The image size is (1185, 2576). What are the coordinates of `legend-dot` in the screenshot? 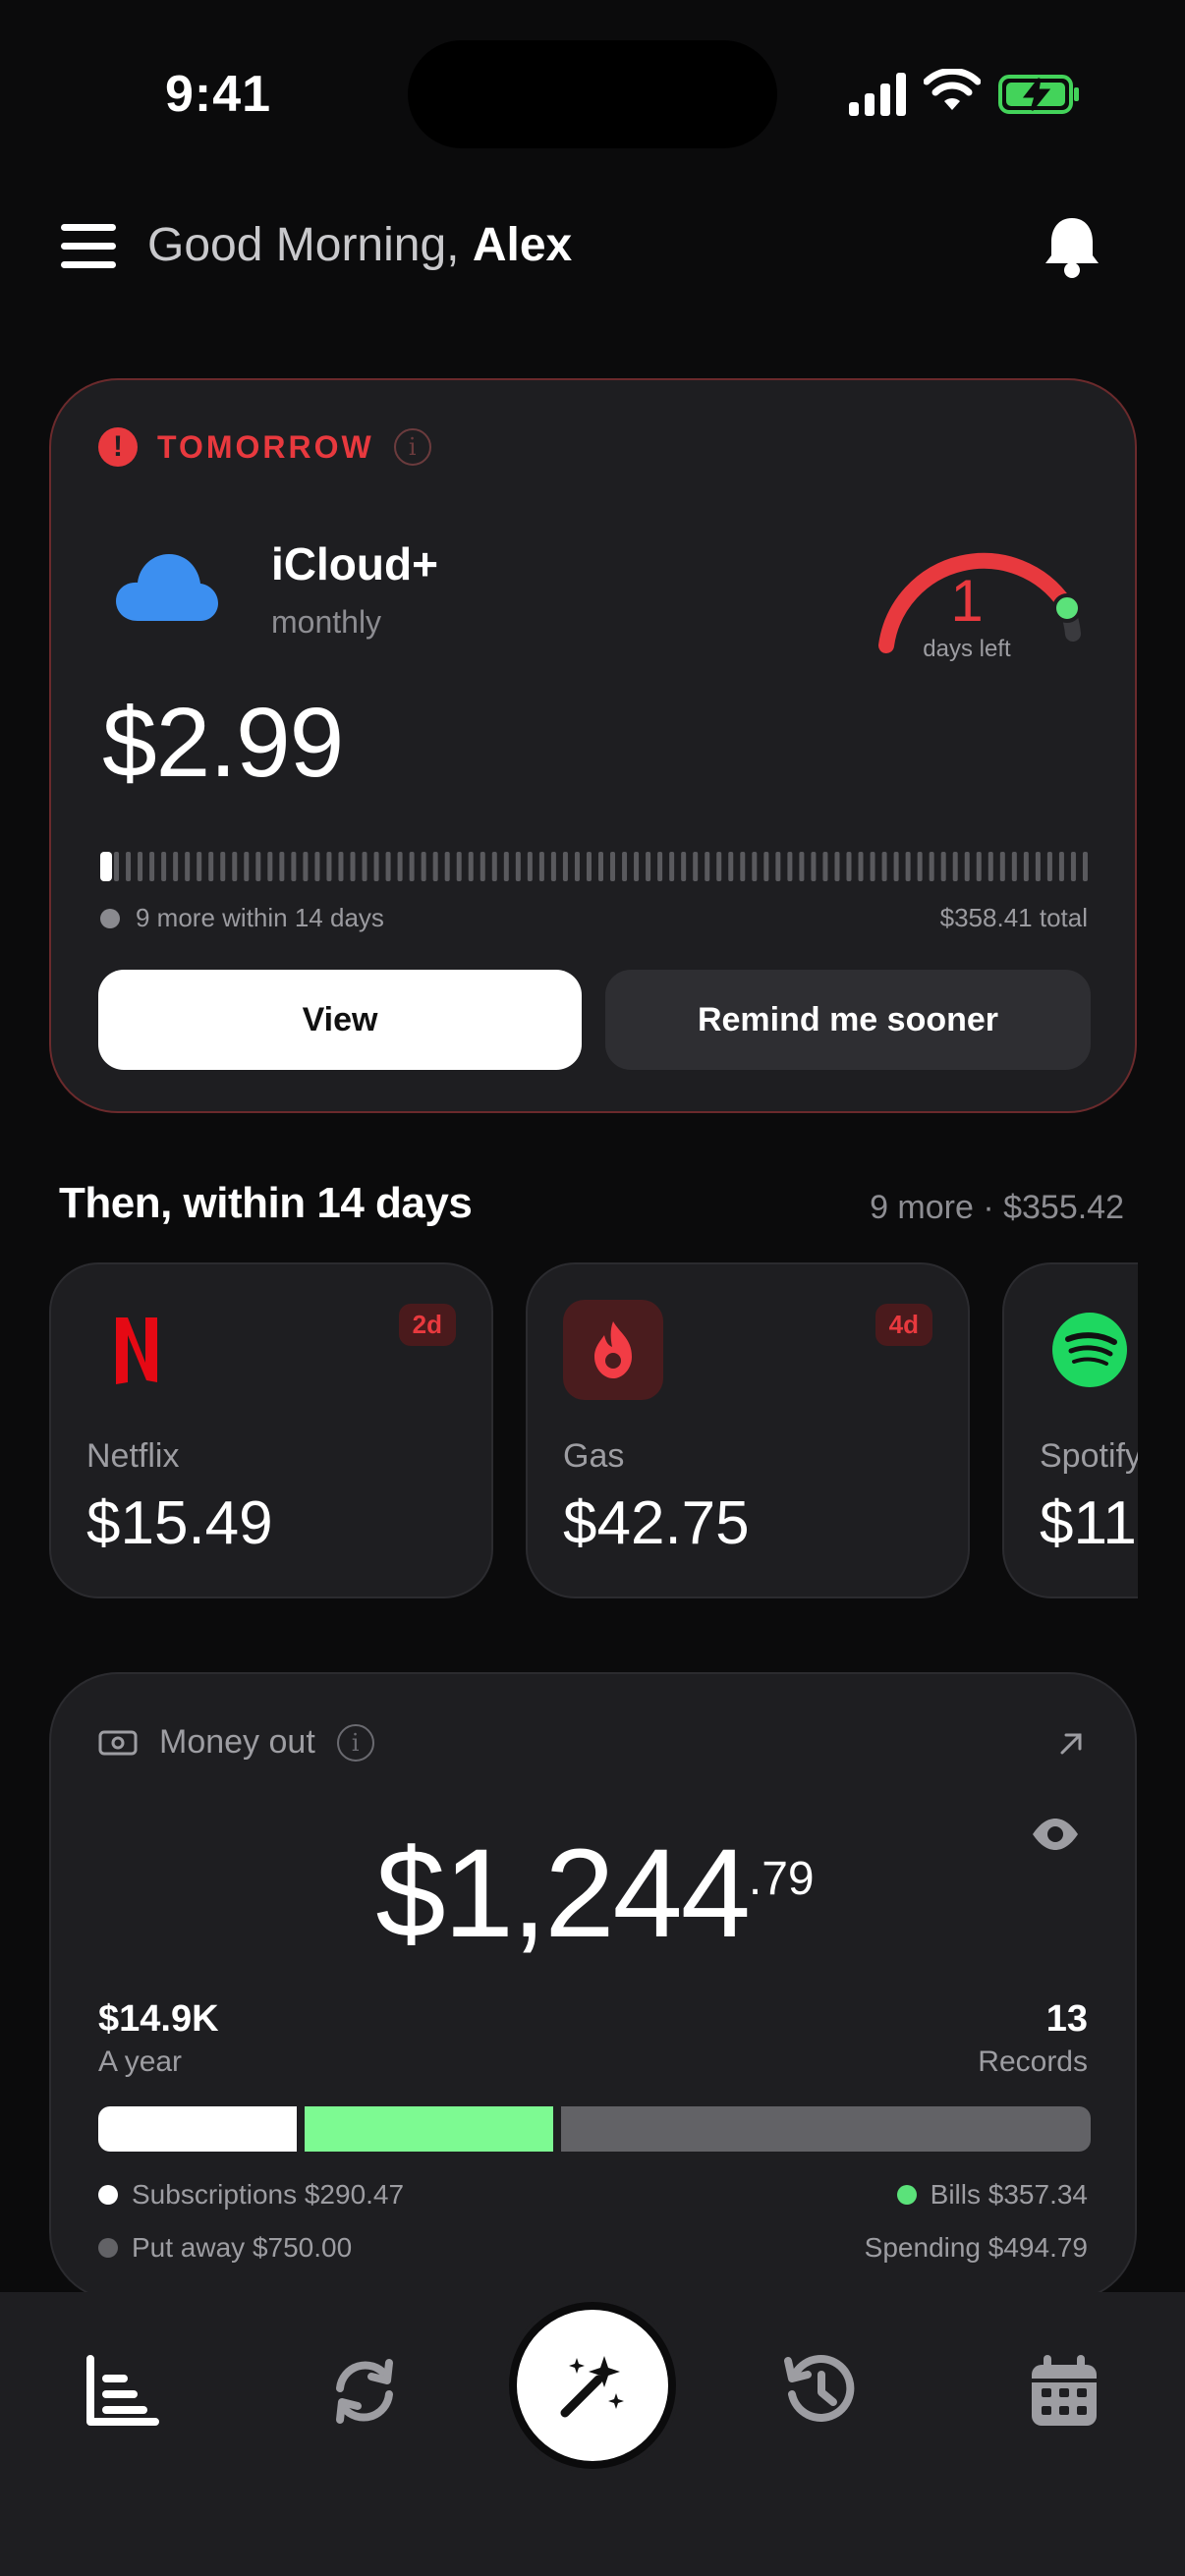 It's located at (108, 2248).